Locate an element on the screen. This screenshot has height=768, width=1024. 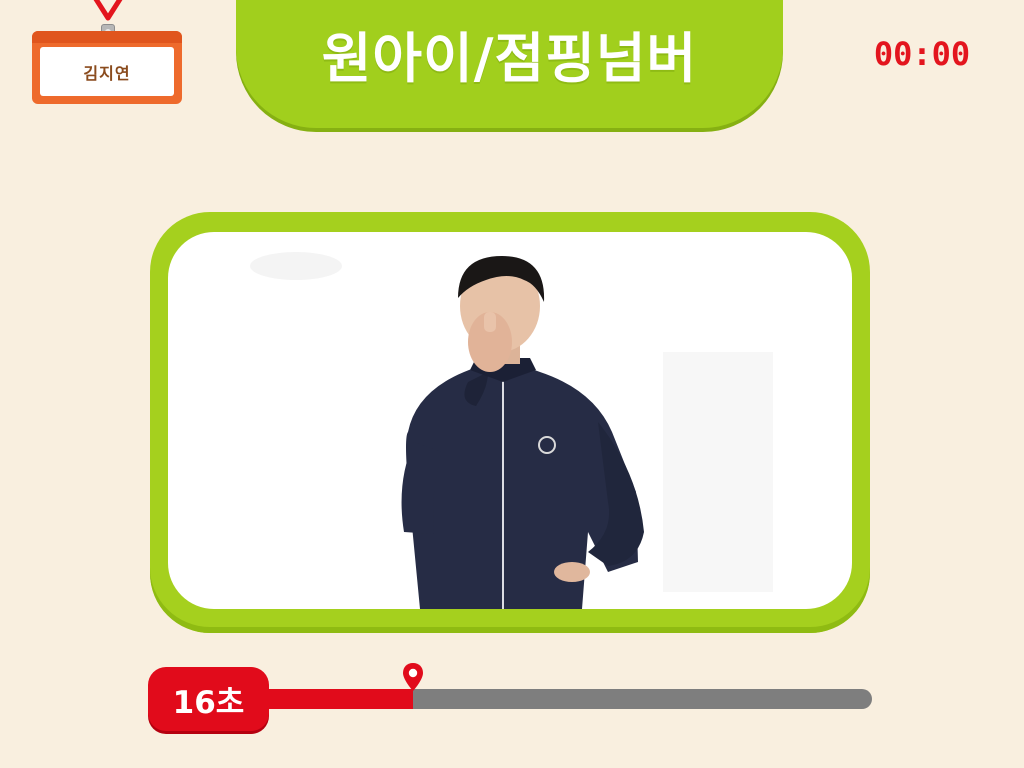
lanyard-icon is located at coordinates (108, 10).